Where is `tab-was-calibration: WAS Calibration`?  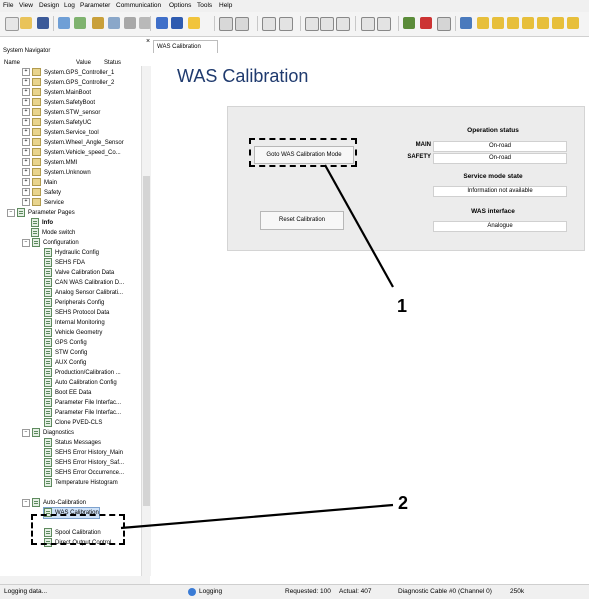 tab-was-calibration: WAS Calibration is located at coordinates (185, 46).